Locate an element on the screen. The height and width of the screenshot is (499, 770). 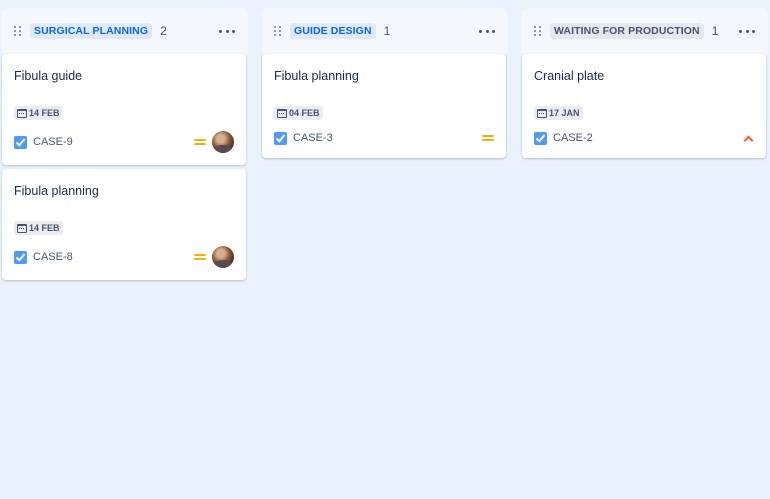
issue-card: Fibula planning 04 FEB CASE-3 is located at coordinates (384, 106).